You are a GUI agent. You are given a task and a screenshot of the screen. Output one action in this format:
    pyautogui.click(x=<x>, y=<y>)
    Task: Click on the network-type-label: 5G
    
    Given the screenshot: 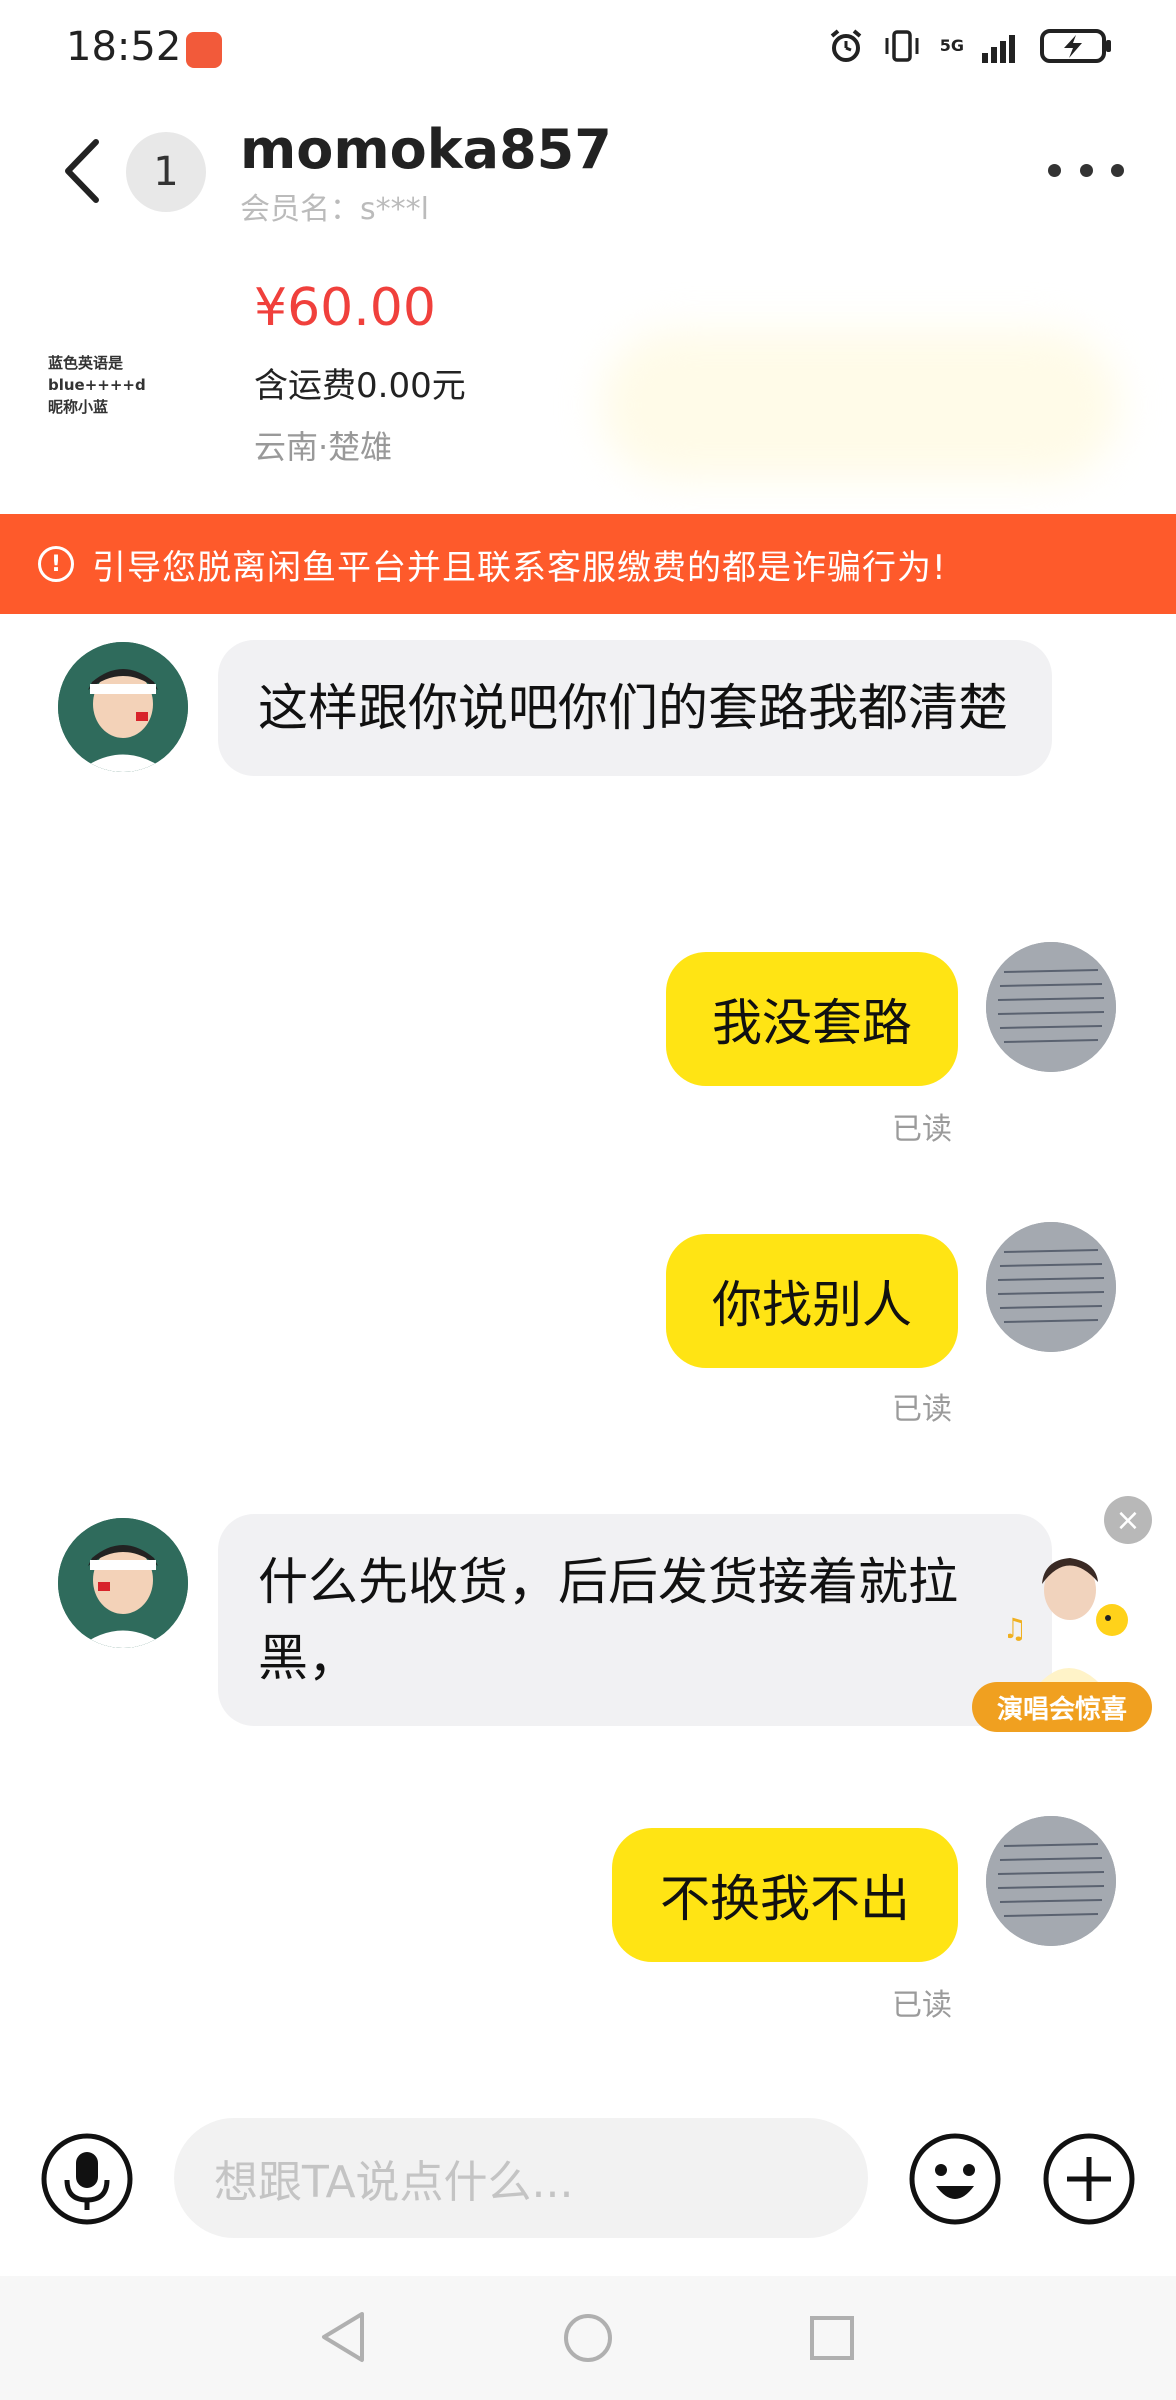 What is the action you would take?
    pyautogui.click(x=951, y=45)
    